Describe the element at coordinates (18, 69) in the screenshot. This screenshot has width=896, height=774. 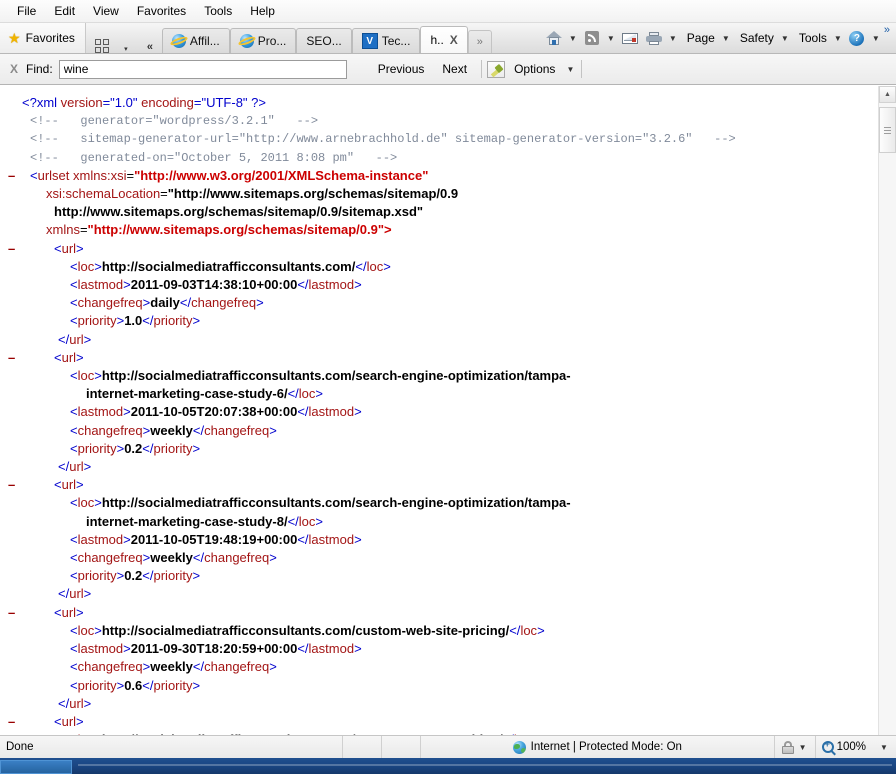
I see `close-find-bar-icon: X` at that location.